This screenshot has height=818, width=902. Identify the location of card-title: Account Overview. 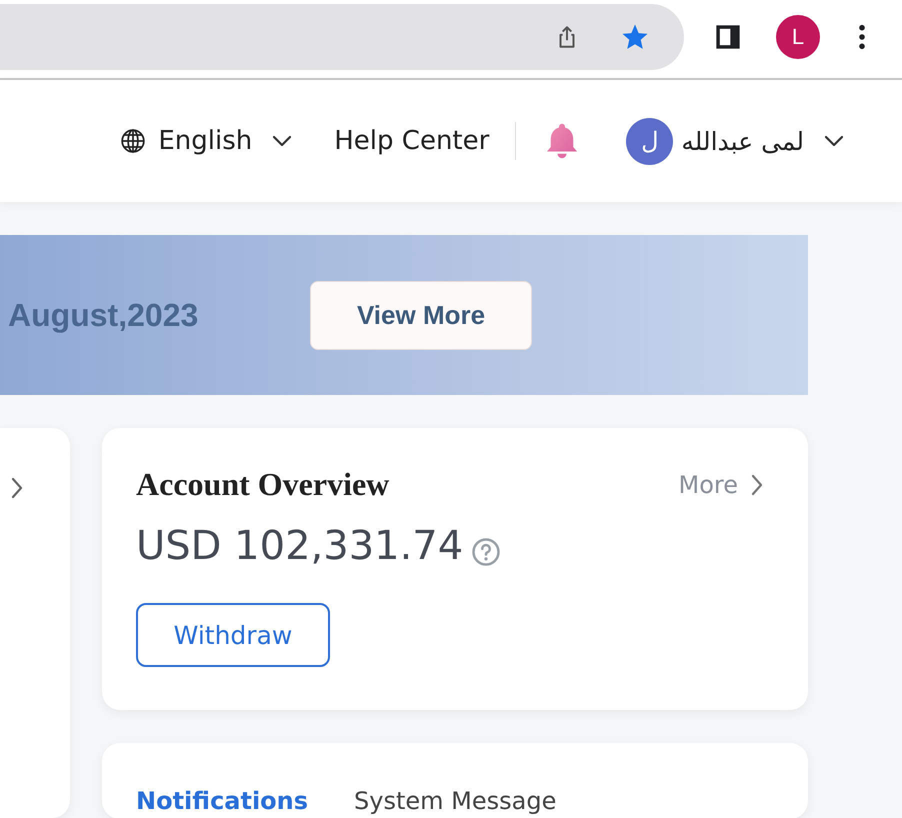
(263, 484).